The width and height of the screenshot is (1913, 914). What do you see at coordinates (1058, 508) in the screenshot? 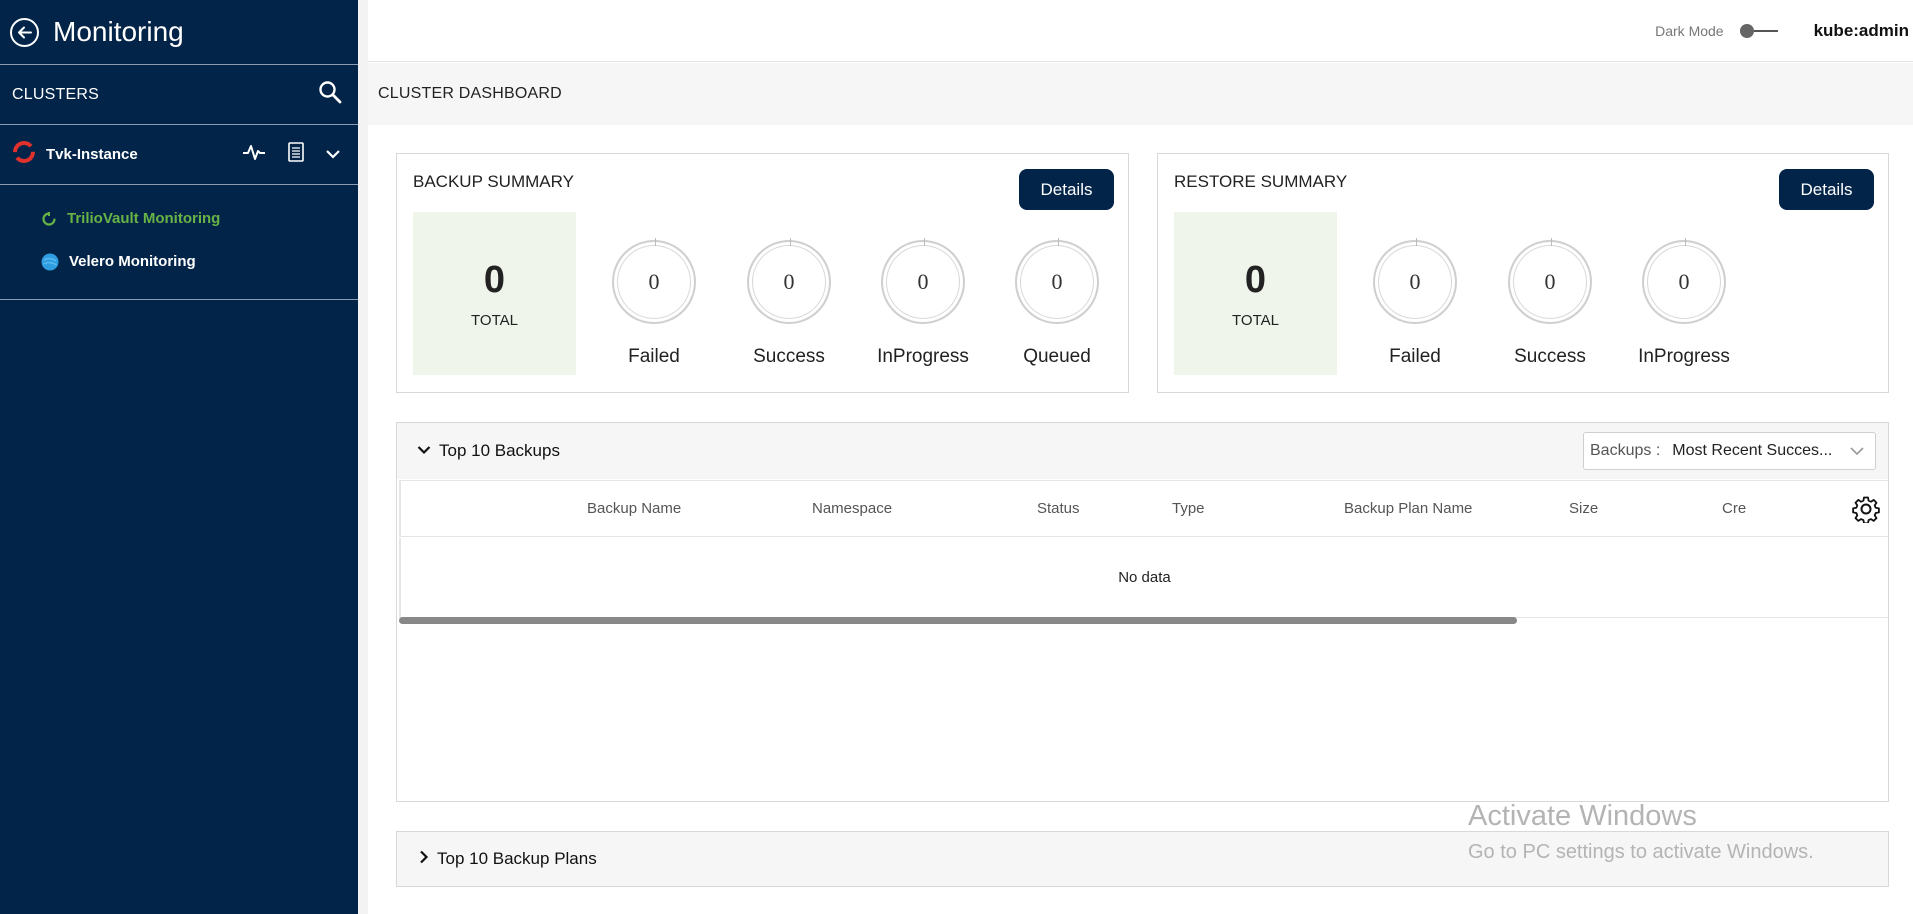
I see `column-header: Status` at bounding box center [1058, 508].